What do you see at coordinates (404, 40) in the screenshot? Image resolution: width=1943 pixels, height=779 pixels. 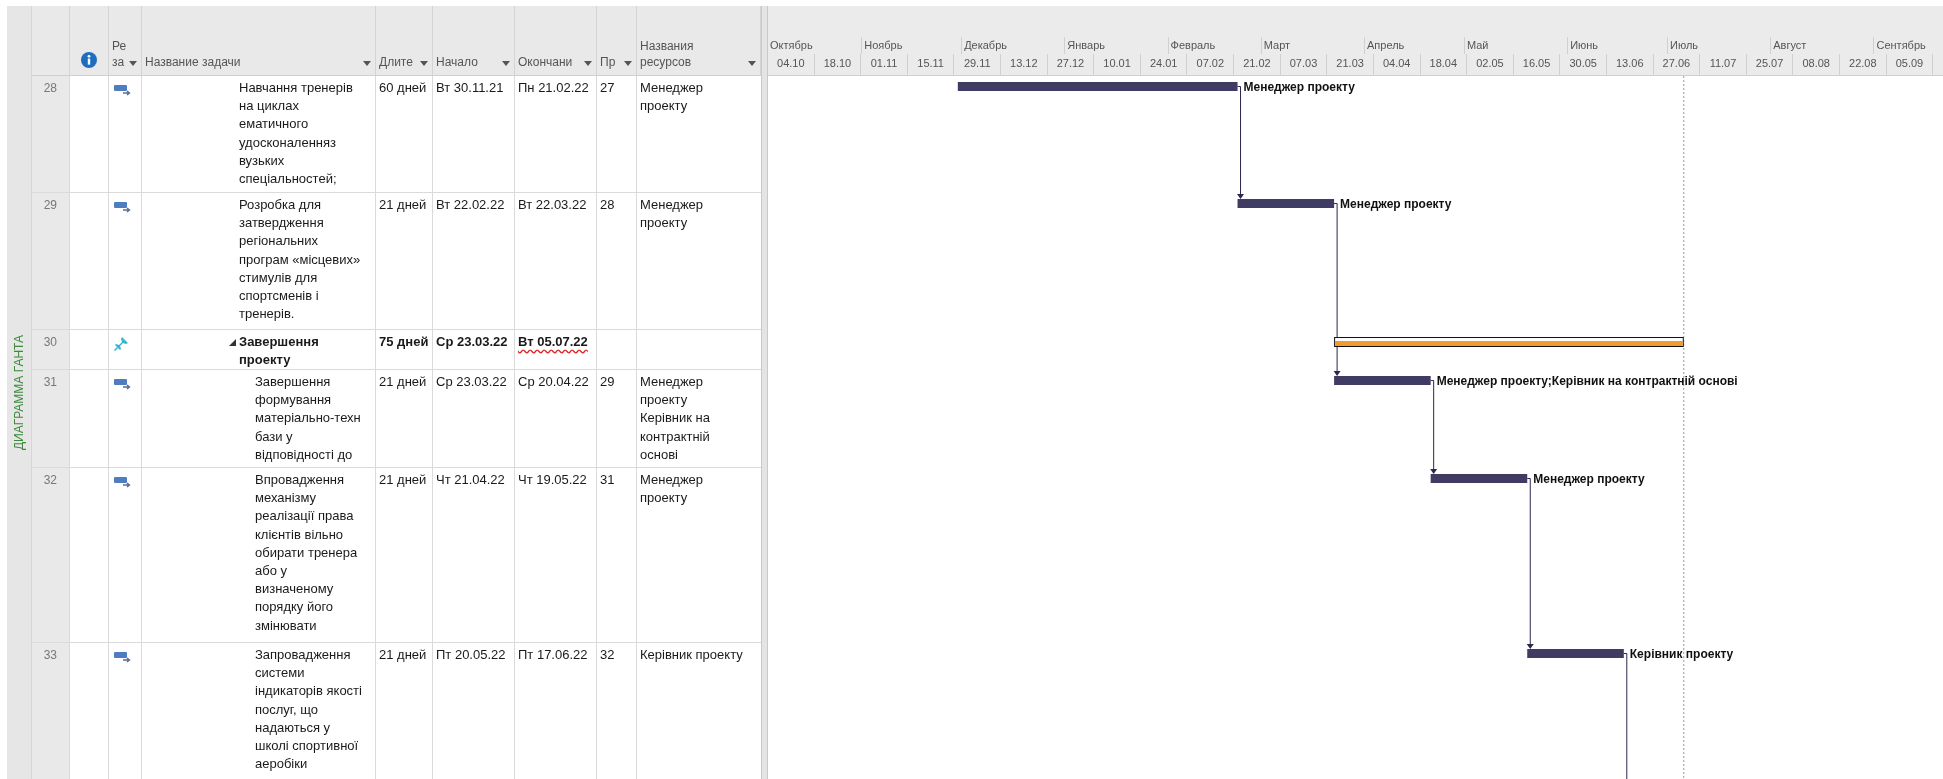 I see `column-header: Длите` at bounding box center [404, 40].